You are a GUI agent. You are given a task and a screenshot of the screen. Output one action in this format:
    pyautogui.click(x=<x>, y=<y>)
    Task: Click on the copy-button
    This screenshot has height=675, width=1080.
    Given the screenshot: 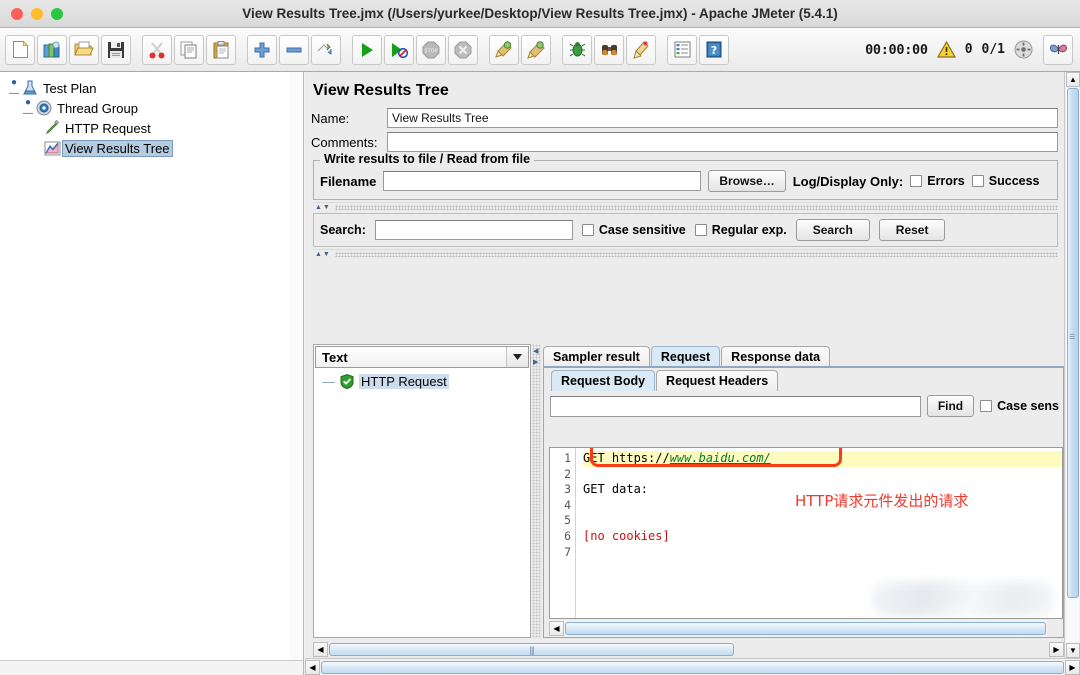 What is the action you would take?
    pyautogui.click(x=189, y=49)
    